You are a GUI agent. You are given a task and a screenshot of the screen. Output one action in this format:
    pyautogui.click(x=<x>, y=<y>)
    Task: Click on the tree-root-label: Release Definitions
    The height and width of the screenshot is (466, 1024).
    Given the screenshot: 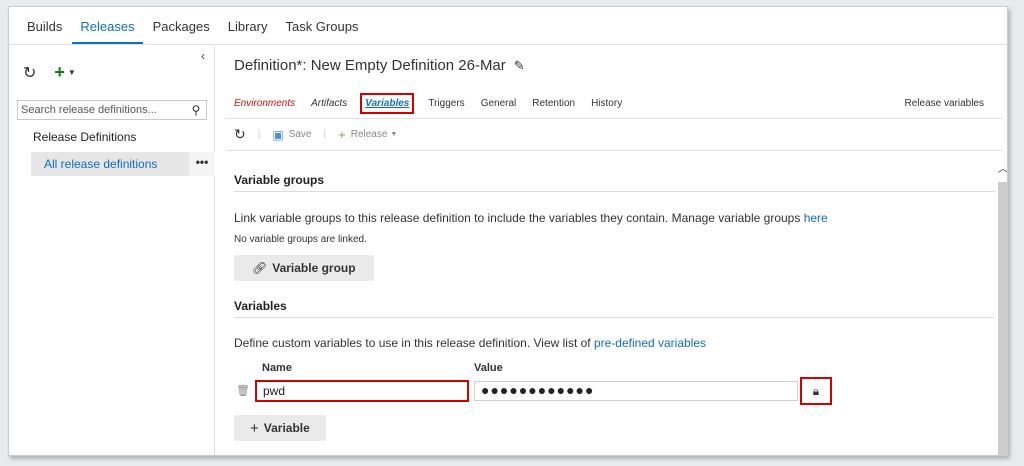 What is the action you would take?
    pyautogui.click(x=84, y=137)
    